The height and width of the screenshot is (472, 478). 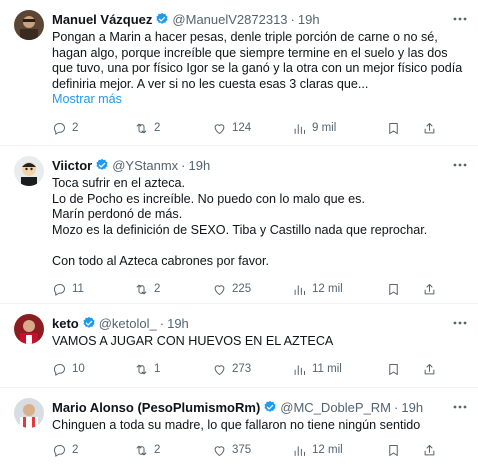 I want to click on views-button: 11 mil, so click(x=317, y=369).